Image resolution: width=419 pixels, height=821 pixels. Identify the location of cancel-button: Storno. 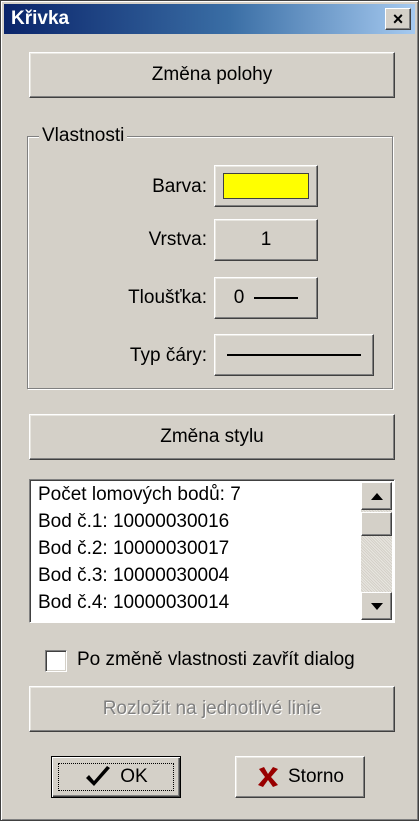
(300, 777).